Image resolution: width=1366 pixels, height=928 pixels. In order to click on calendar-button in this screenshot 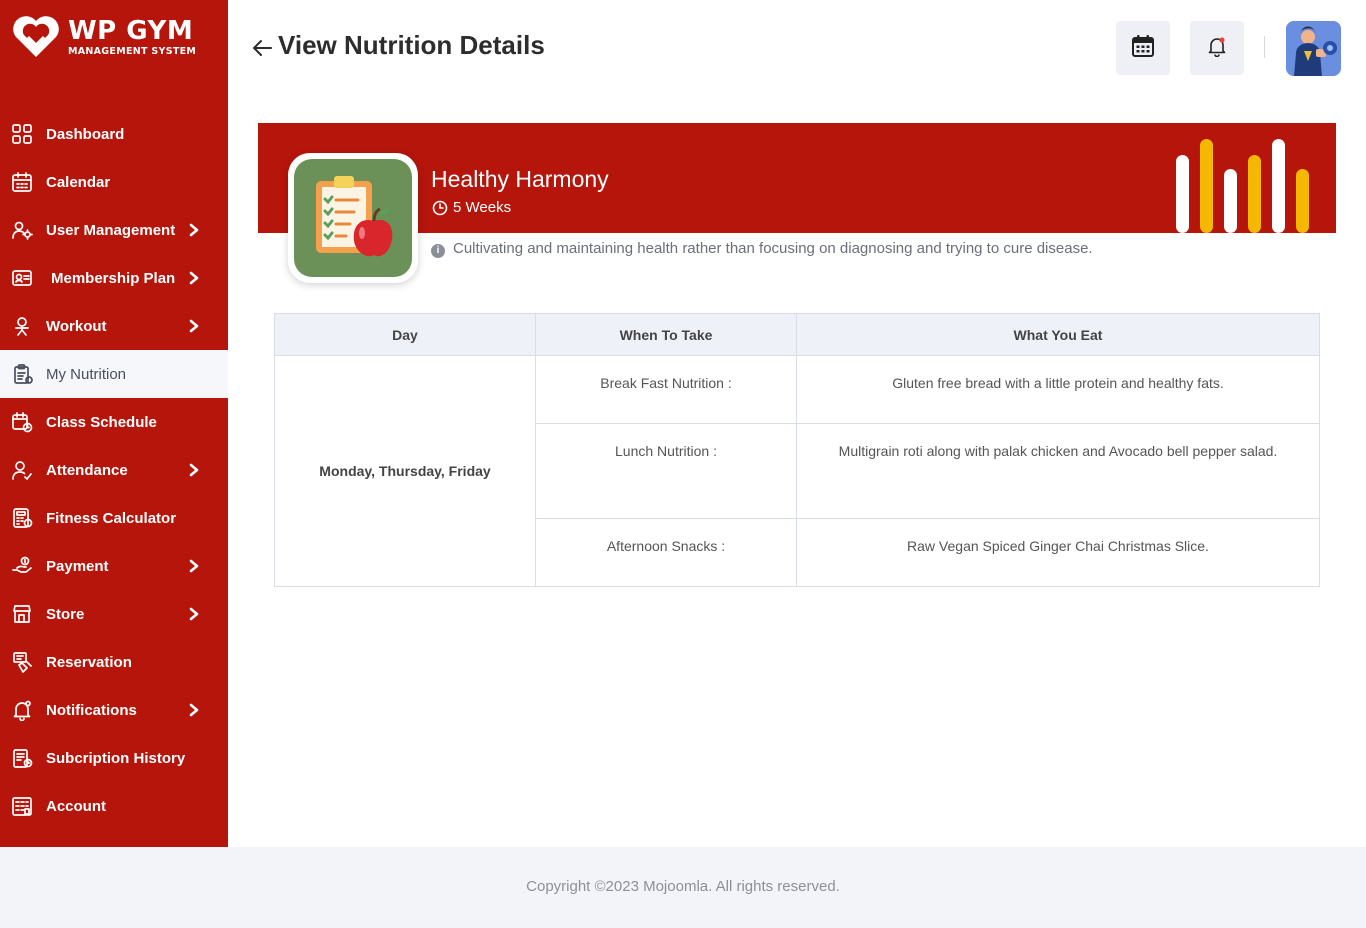, I will do `click(1143, 48)`.